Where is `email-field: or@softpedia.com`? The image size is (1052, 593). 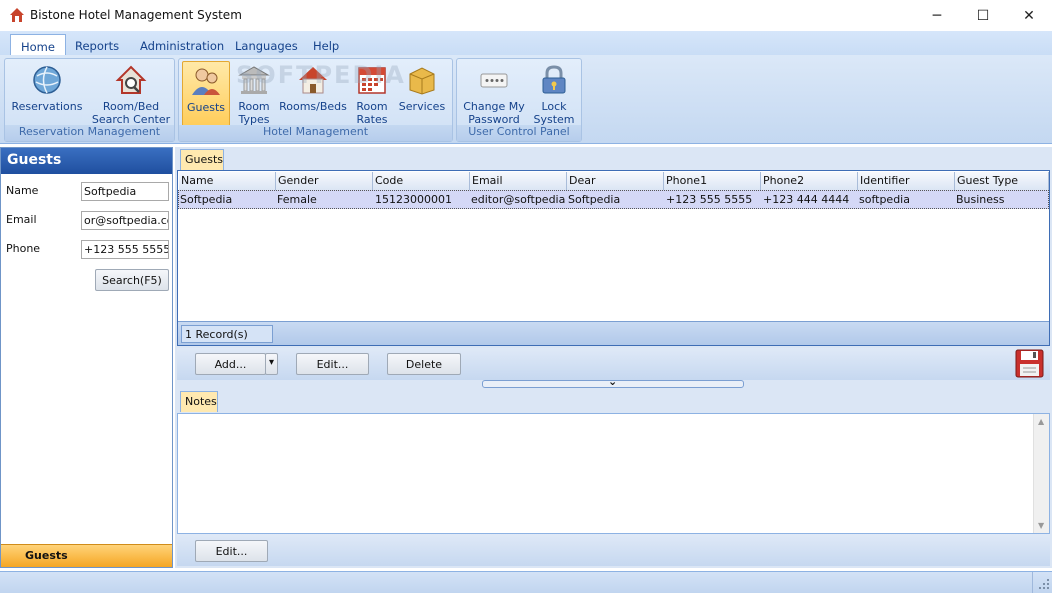 email-field: or@softpedia.com is located at coordinates (125, 220).